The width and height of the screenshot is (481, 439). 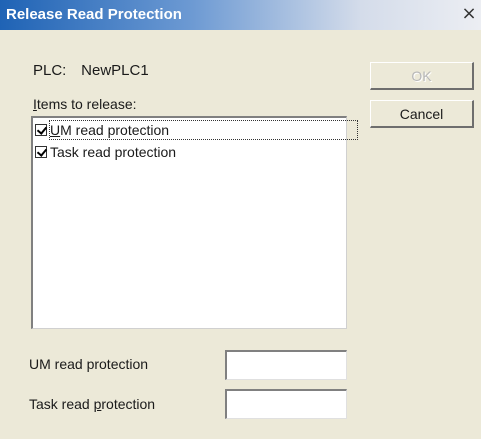 I want to click on list-item-label: UM read protection, so click(x=203, y=130).